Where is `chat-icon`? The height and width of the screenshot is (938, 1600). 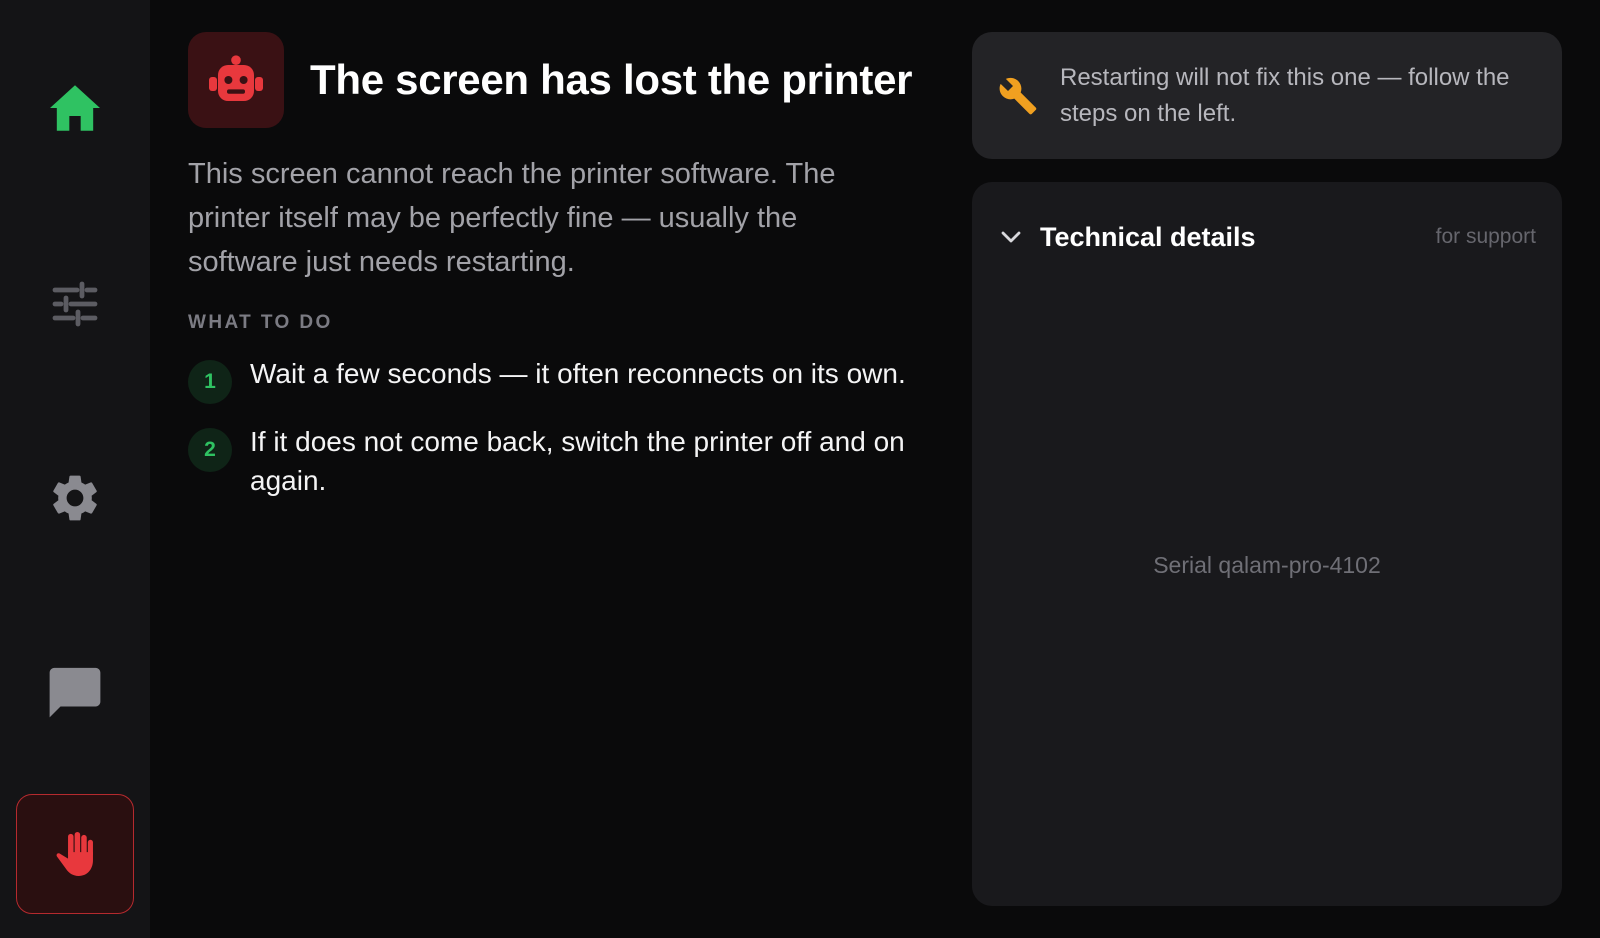
chat-icon is located at coordinates (75, 692).